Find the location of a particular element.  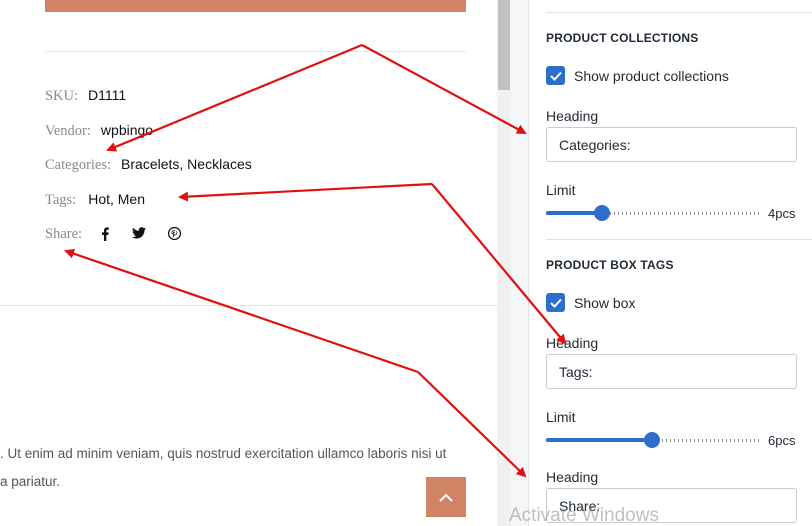

sku-label: SKU: is located at coordinates (62, 96).